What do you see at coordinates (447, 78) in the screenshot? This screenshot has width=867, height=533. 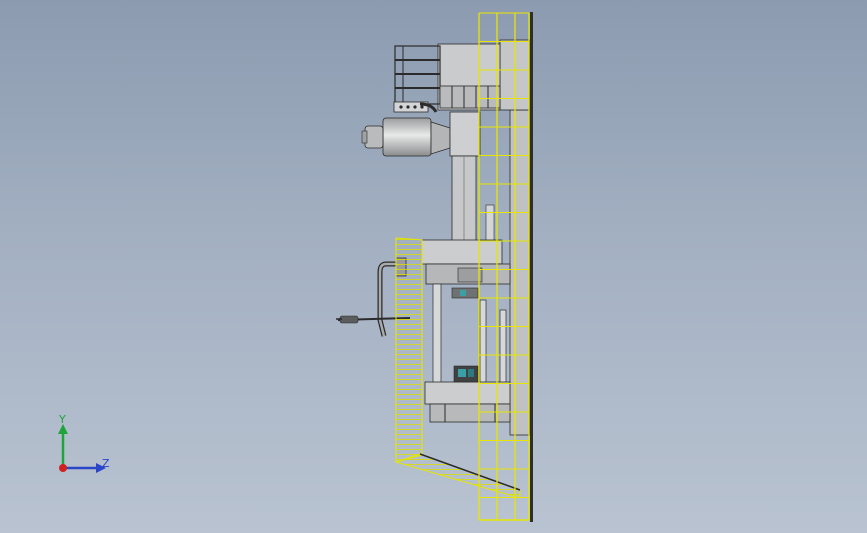 I see `top-motor-housing` at bounding box center [447, 78].